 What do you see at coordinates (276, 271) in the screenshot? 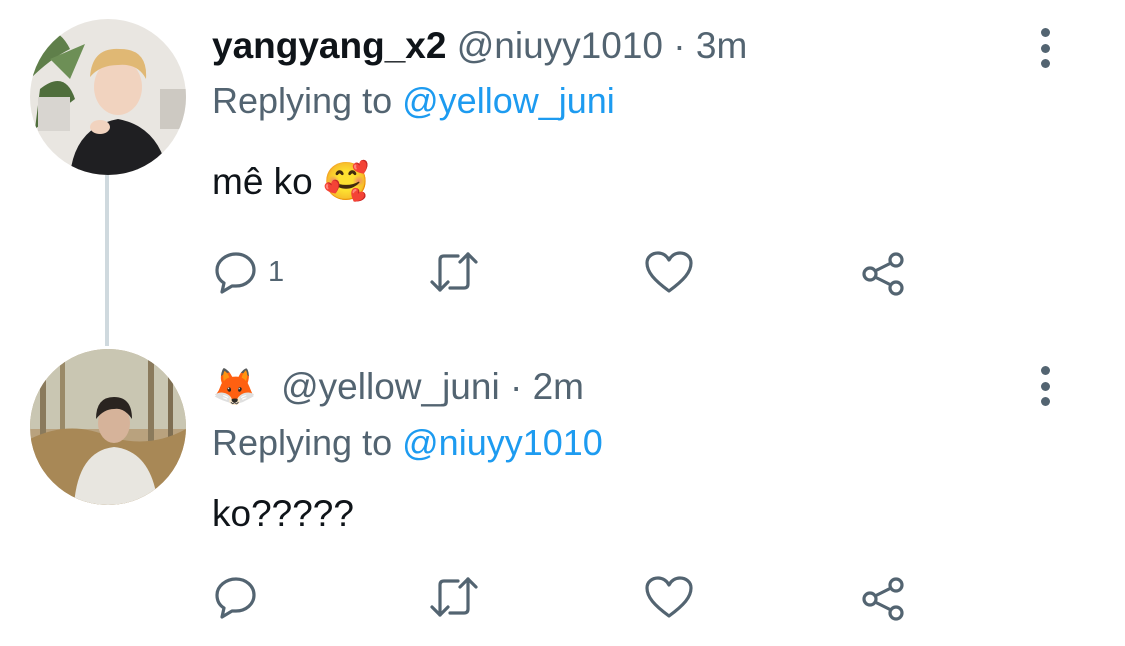
I see `reply-count: 1` at bounding box center [276, 271].